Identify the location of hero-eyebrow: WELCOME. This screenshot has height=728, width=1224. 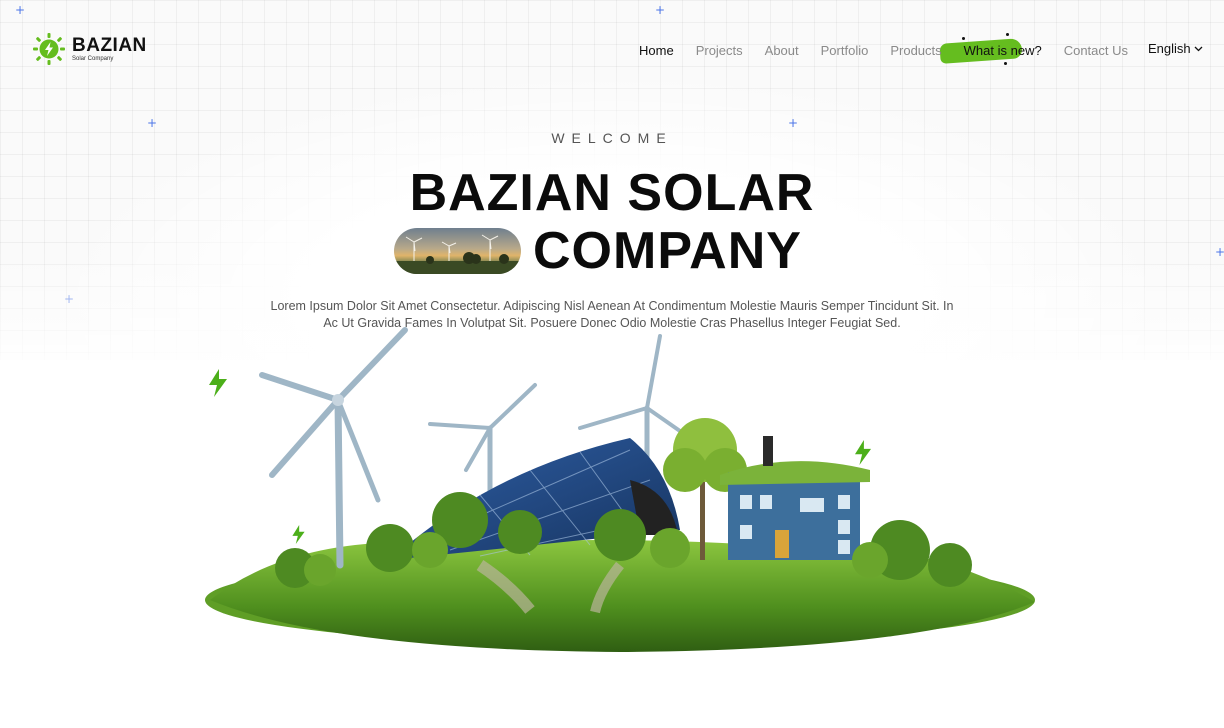
(612, 138).